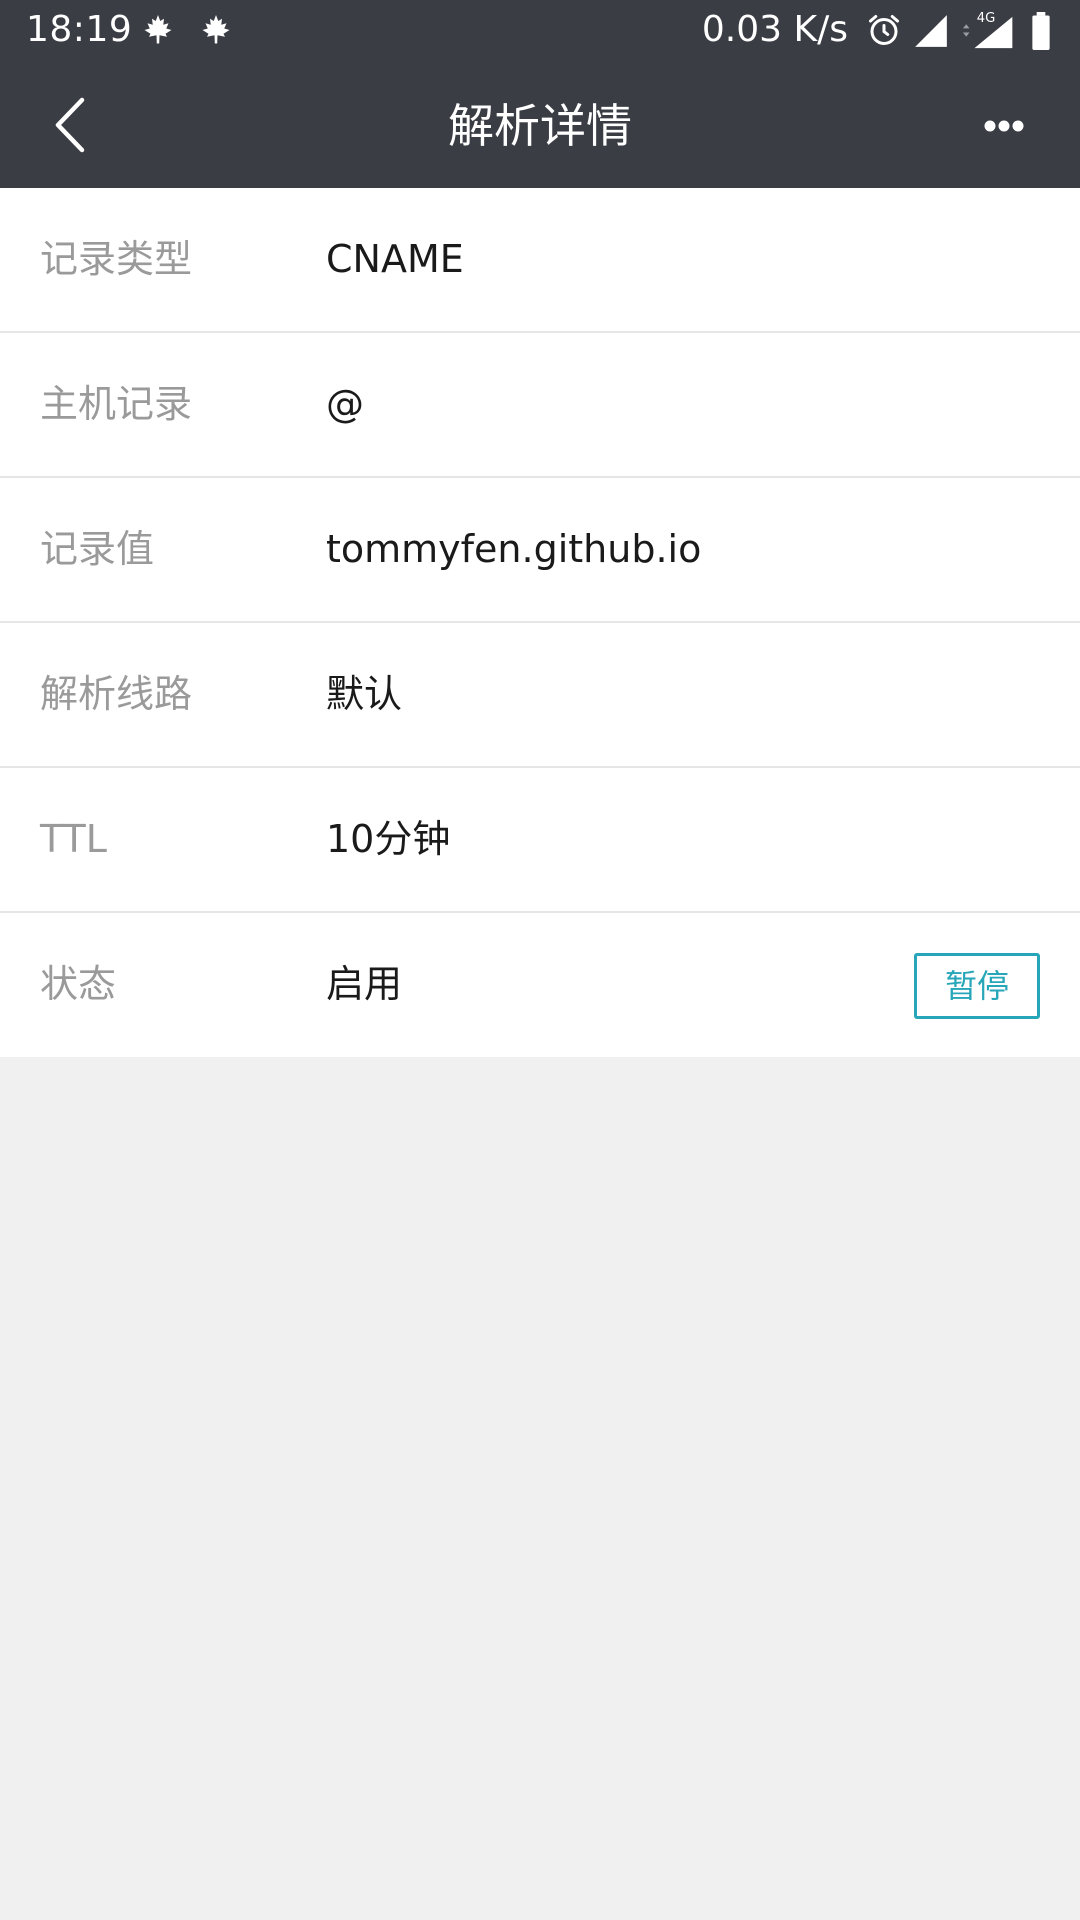  What do you see at coordinates (364, 984) in the screenshot?
I see `detail-value: 启用` at bounding box center [364, 984].